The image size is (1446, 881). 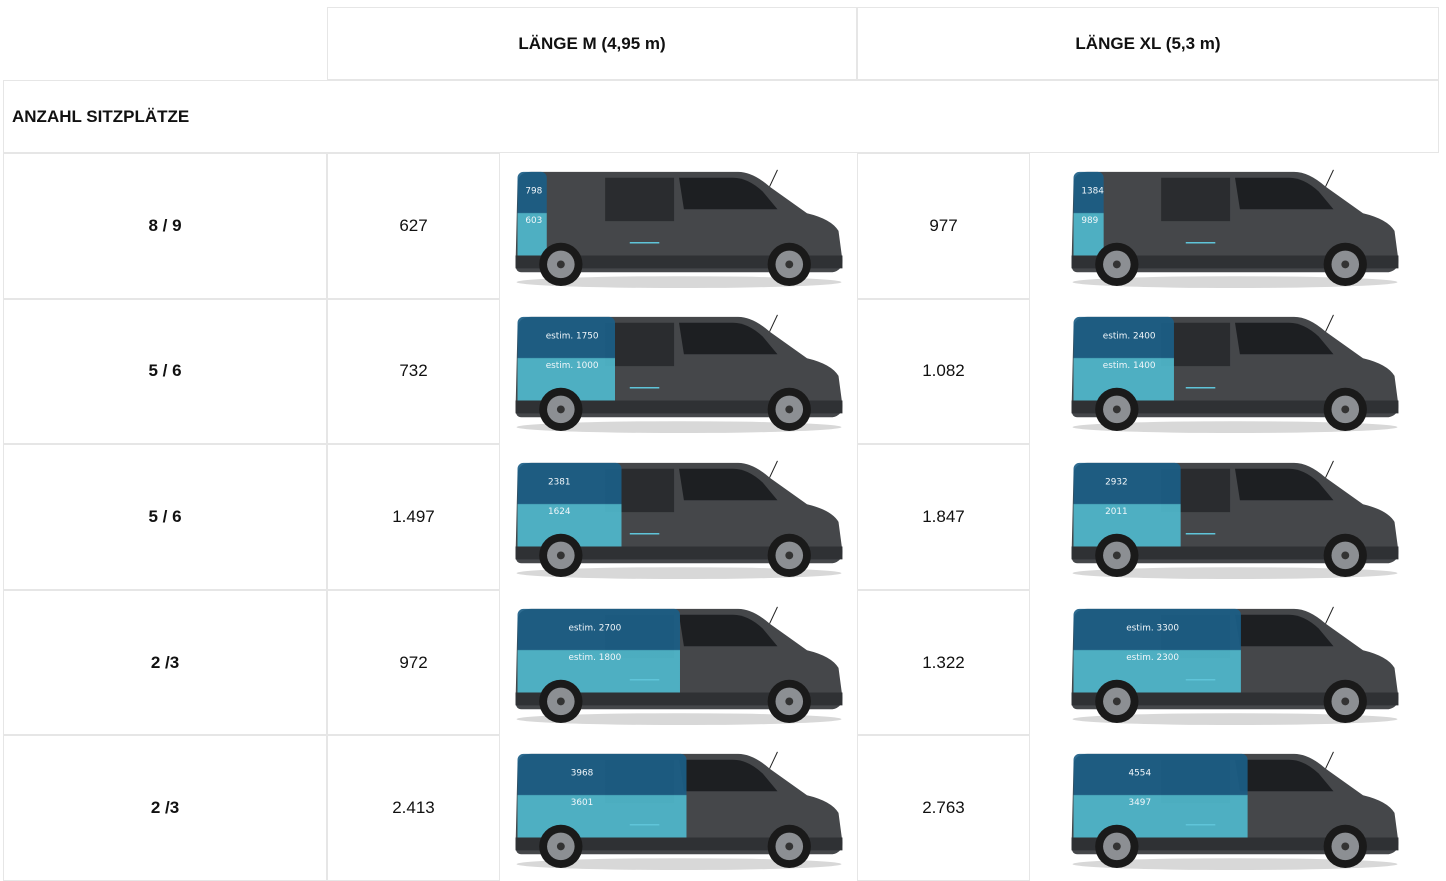 I want to click on van-image-xl-cell: estim. 3300 estim. 2300, so click(x=1234, y=662).